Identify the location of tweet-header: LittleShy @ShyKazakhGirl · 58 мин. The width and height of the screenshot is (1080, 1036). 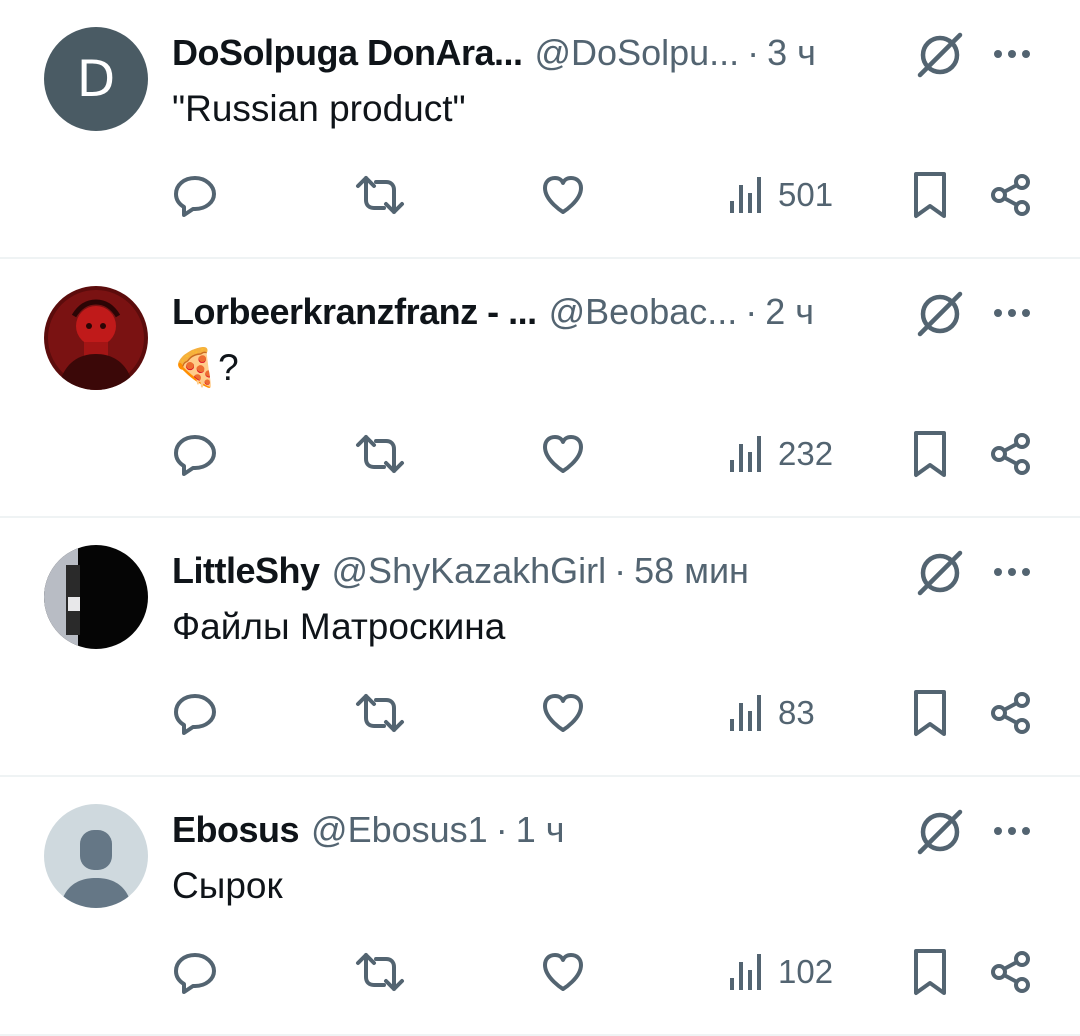
(531, 571).